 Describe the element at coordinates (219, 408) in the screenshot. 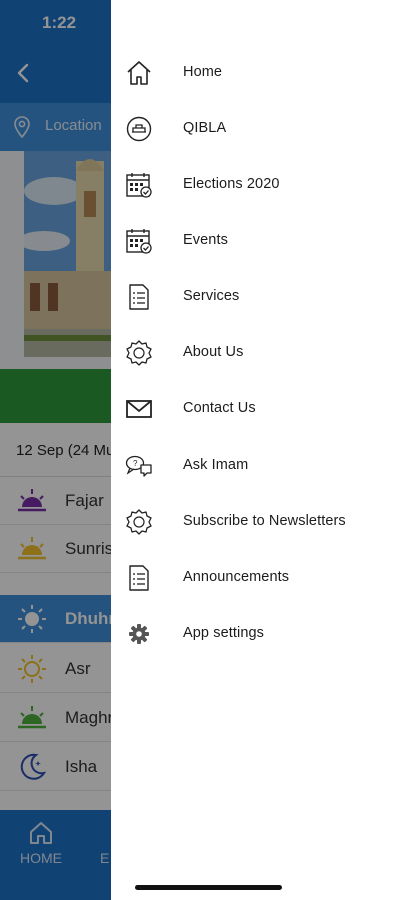

I see `menu-label: Contact Us` at that location.